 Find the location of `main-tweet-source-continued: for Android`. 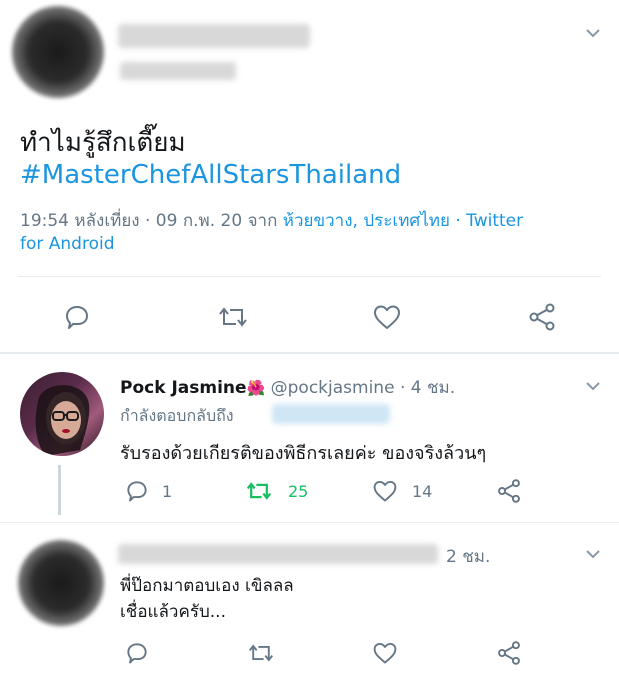

main-tweet-source-continued: for Android is located at coordinates (67, 244).